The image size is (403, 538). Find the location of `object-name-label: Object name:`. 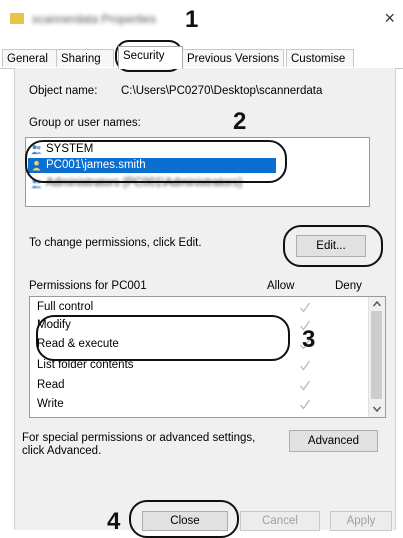

object-name-label: Object name: is located at coordinates (63, 91).